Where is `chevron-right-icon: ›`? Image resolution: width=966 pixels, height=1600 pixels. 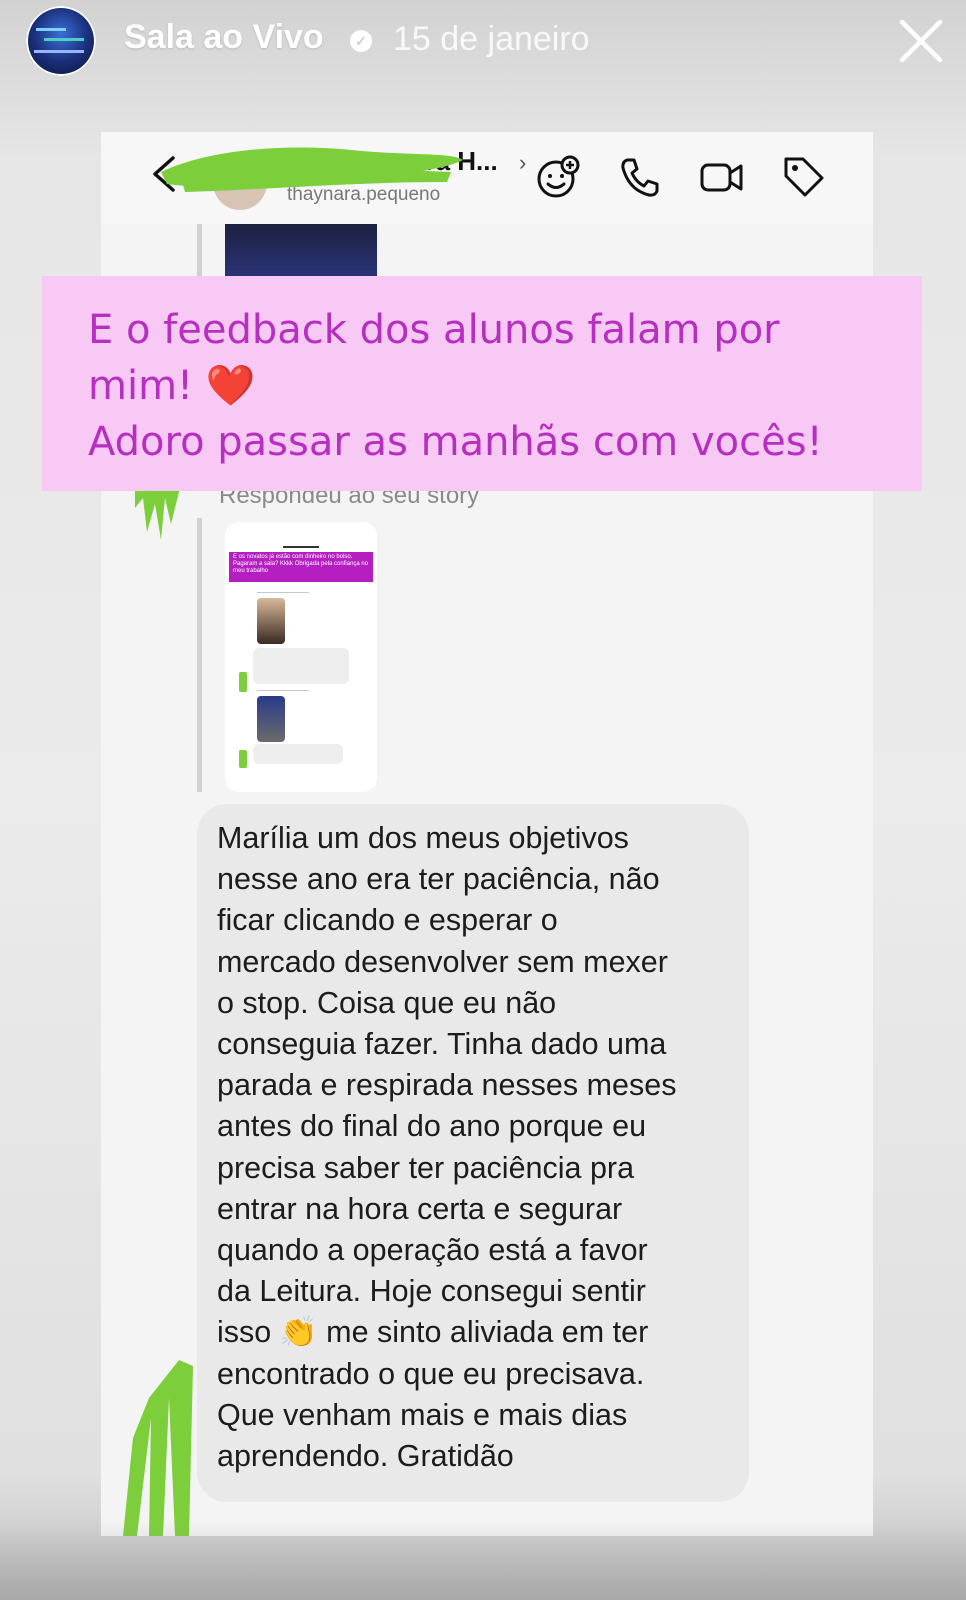
chevron-right-icon: › is located at coordinates (523, 162).